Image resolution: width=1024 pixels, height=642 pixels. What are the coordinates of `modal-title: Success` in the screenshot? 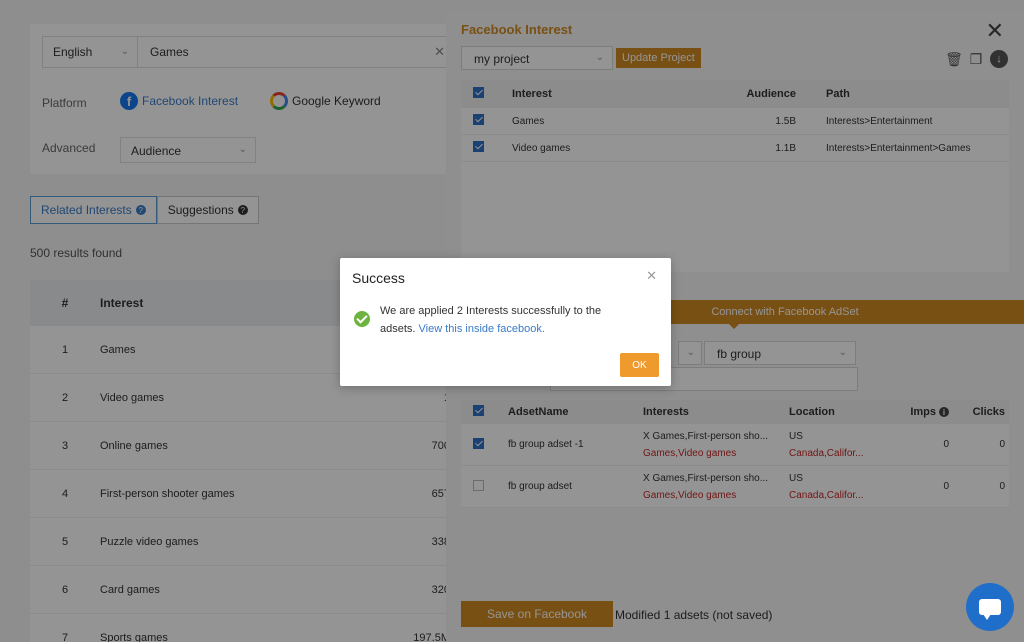 It's located at (378, 278).